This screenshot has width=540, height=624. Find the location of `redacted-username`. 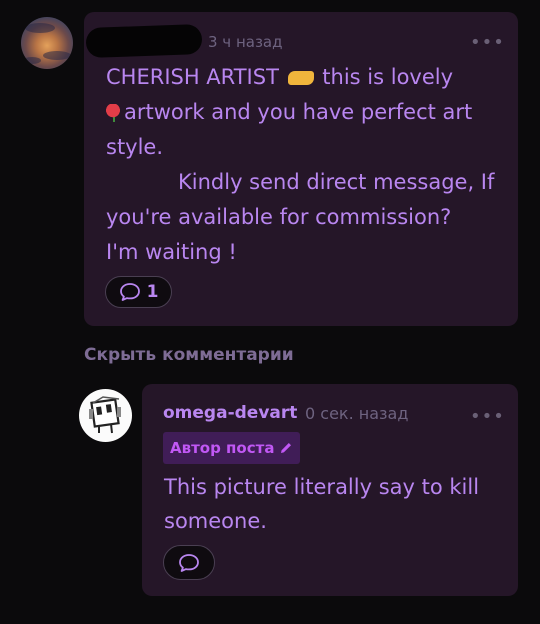

redacted-username is located at coordinates (144, 41).